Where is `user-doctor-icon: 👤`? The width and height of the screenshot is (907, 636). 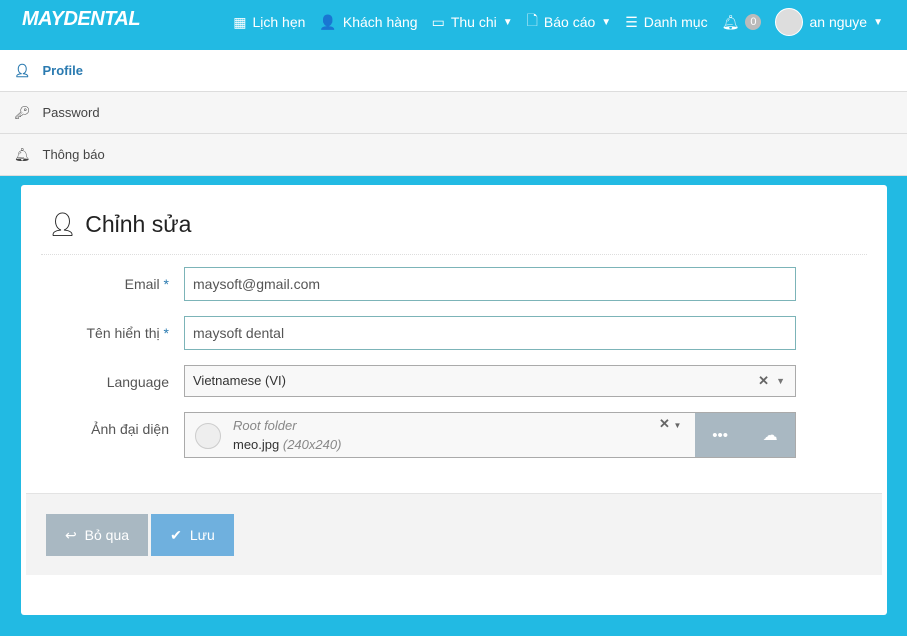
user-doctor-icon: 👤 is located at coordinates (328, 21).